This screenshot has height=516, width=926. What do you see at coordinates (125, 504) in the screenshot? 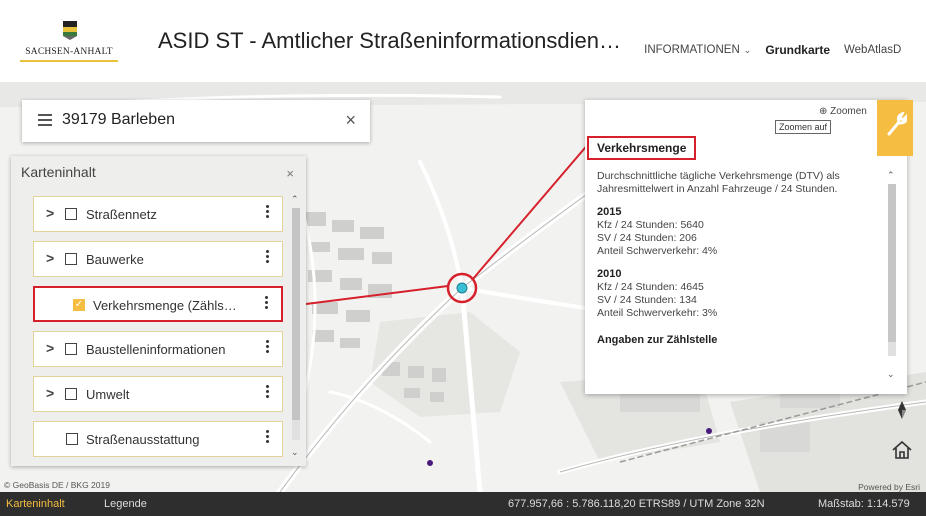
I see `tab-legende: Legende` at bounding box center [125, 504].